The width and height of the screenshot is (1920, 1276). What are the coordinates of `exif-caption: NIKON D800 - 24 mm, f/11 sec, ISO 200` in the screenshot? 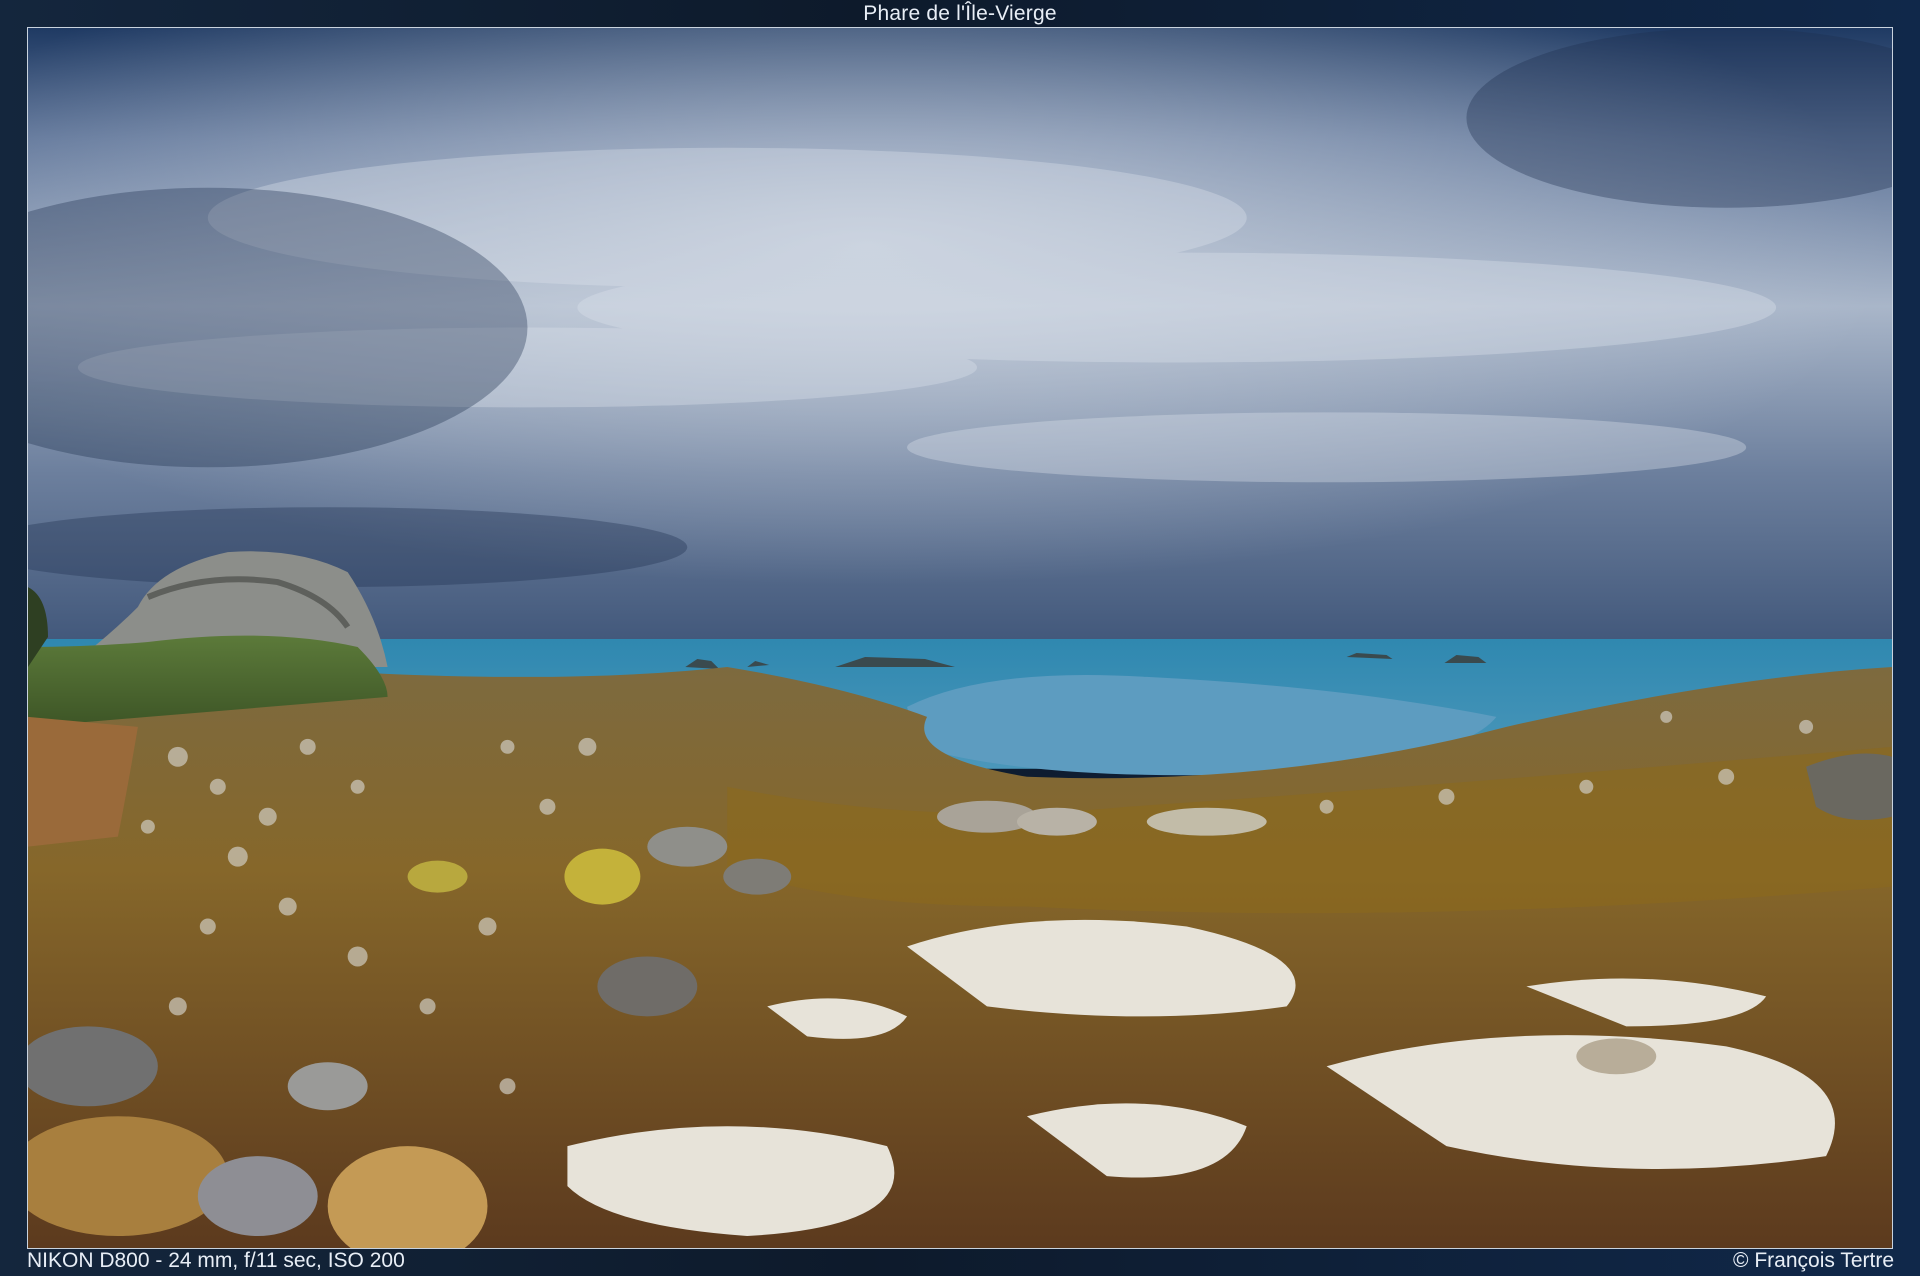 It's located at (216, 1260).